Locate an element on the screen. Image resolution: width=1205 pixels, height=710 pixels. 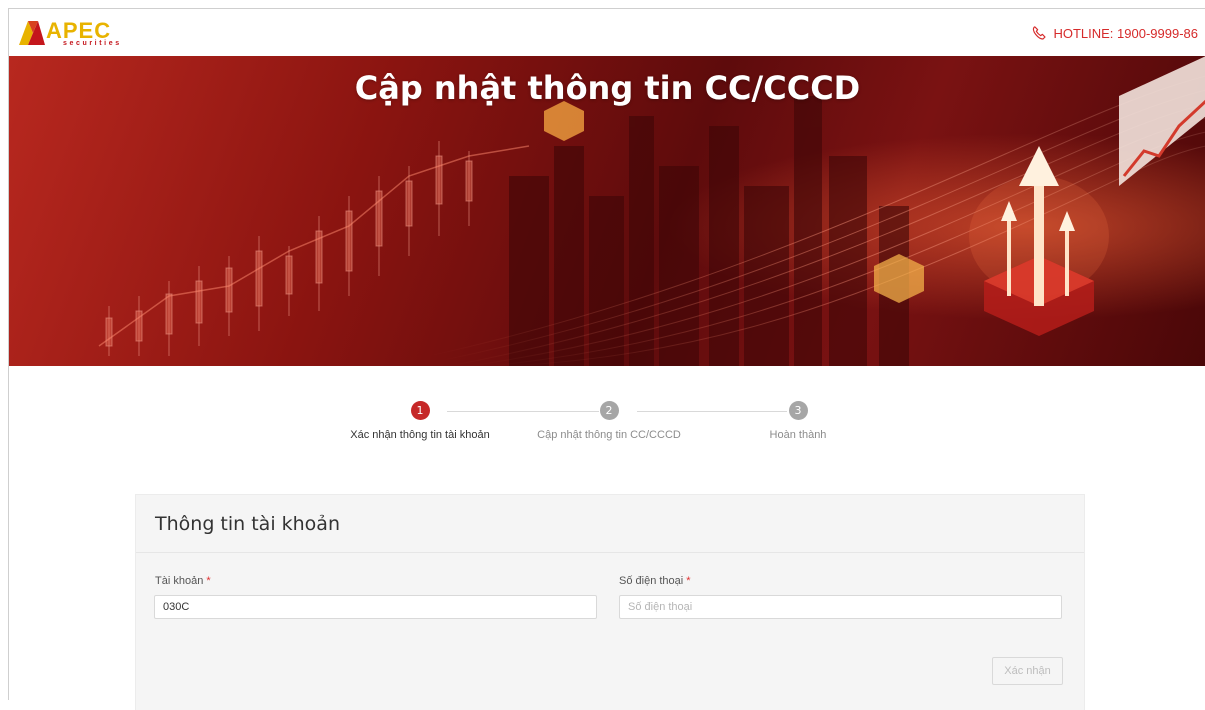
page-title: Cập nhật thông tin CC/CCCD is located at coordinates (607, 88).